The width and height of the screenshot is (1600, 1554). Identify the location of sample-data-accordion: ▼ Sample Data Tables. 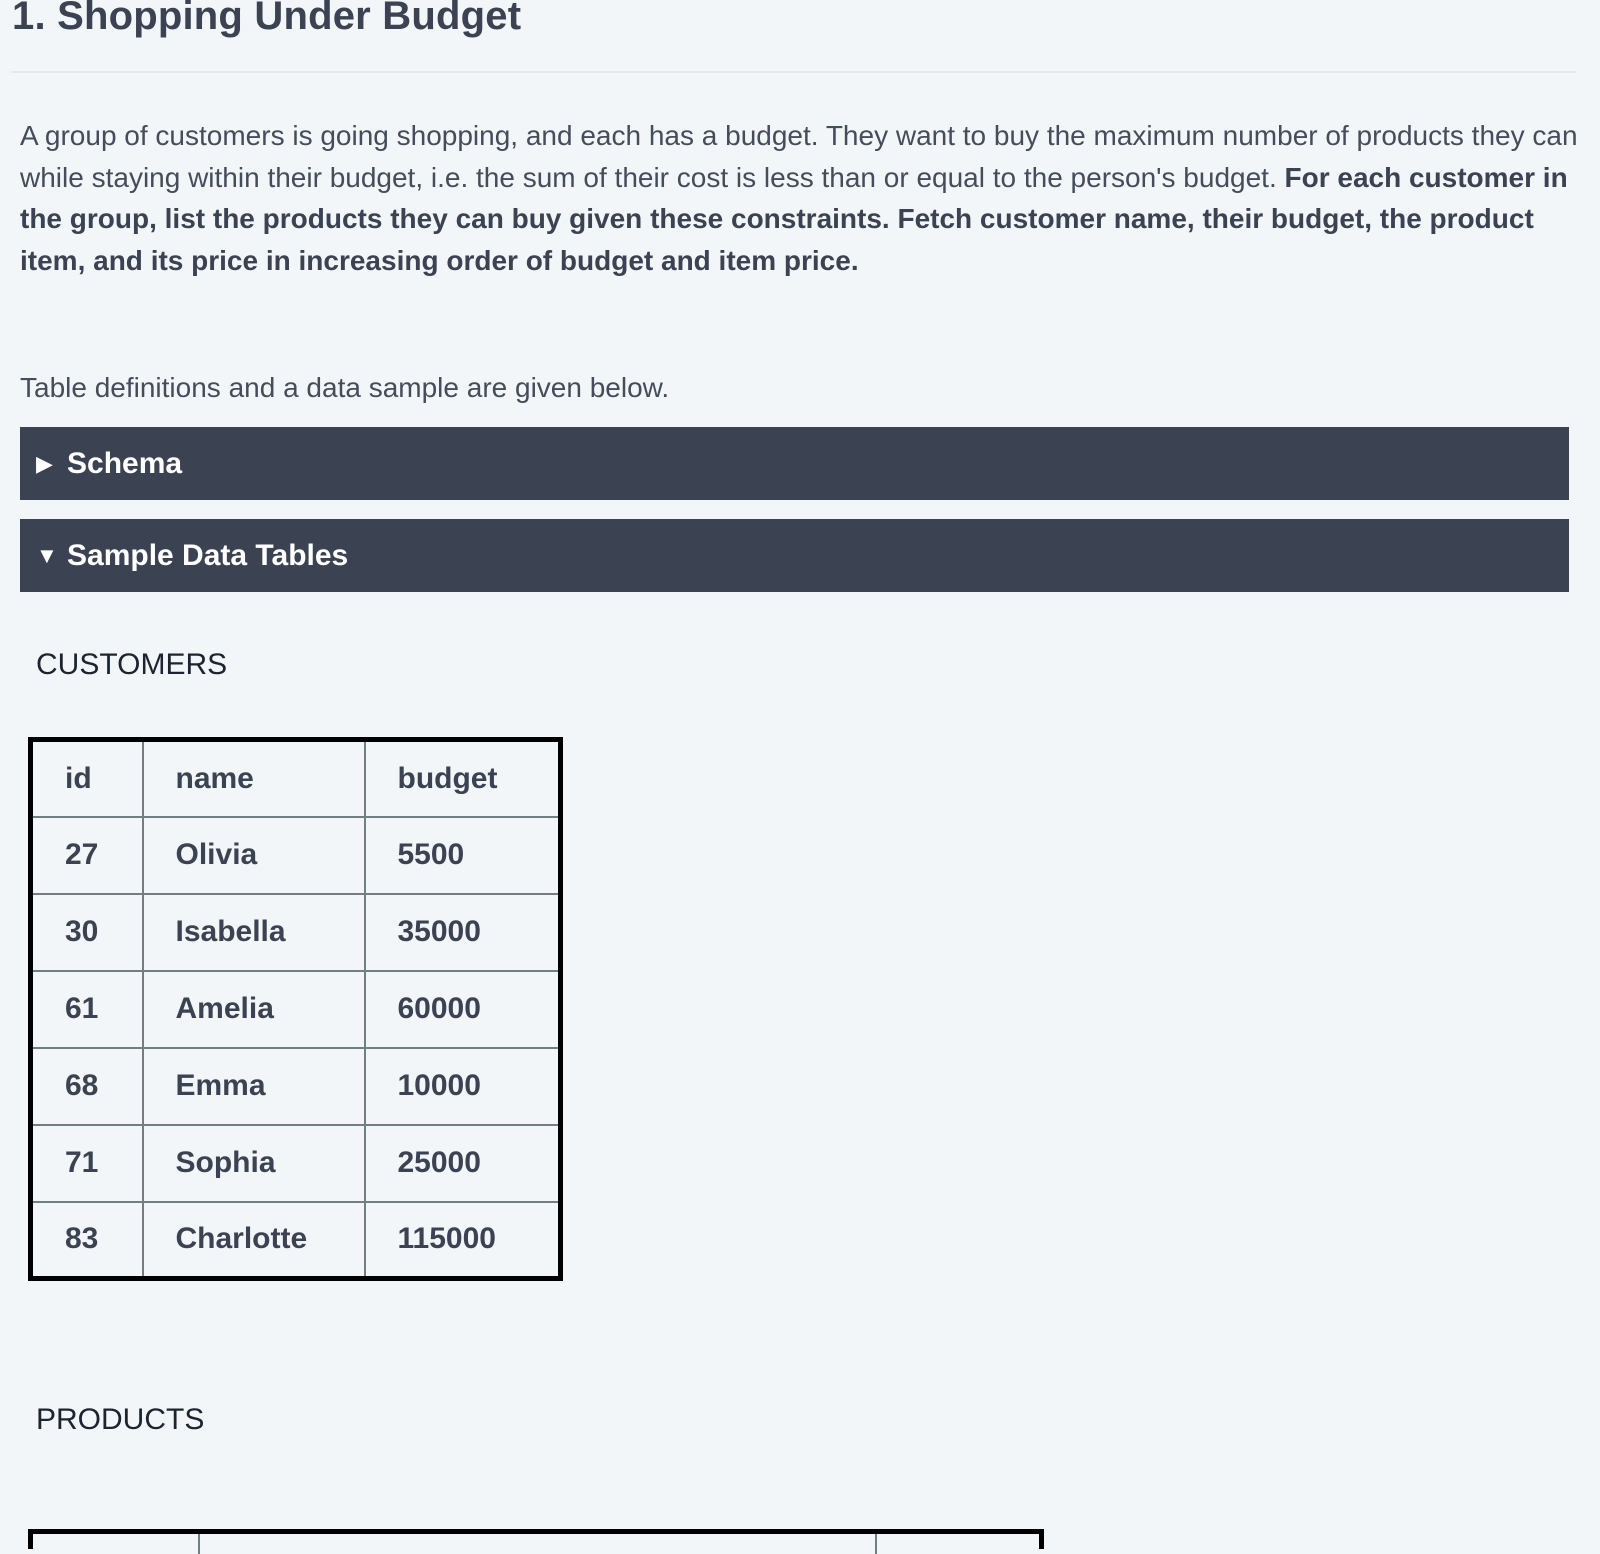
(794, 555).